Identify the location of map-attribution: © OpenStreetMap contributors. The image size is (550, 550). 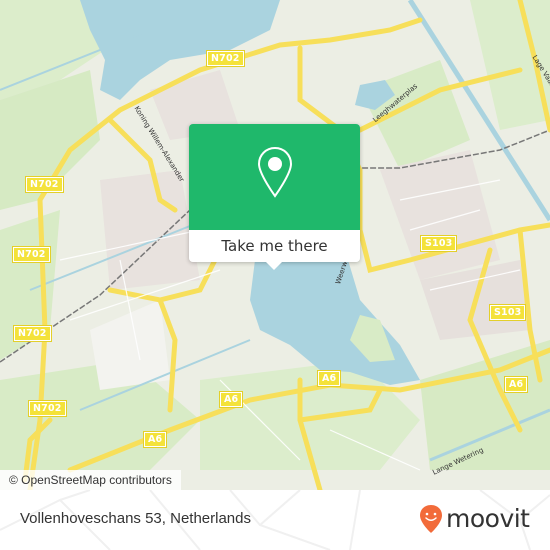
(90, 480).